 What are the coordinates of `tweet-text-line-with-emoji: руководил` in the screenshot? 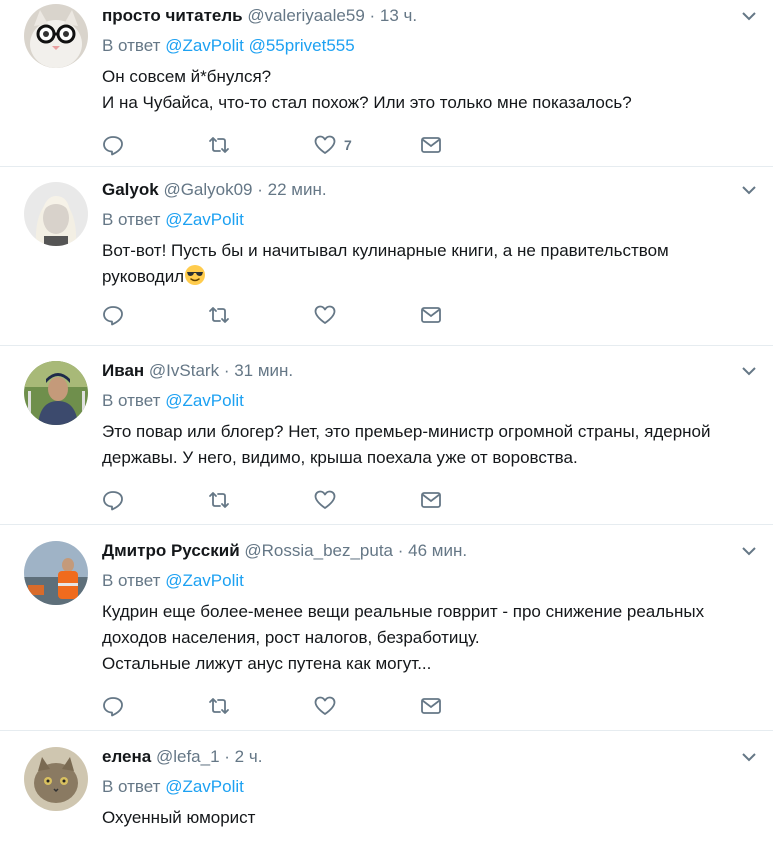 It's located at (430, 277).